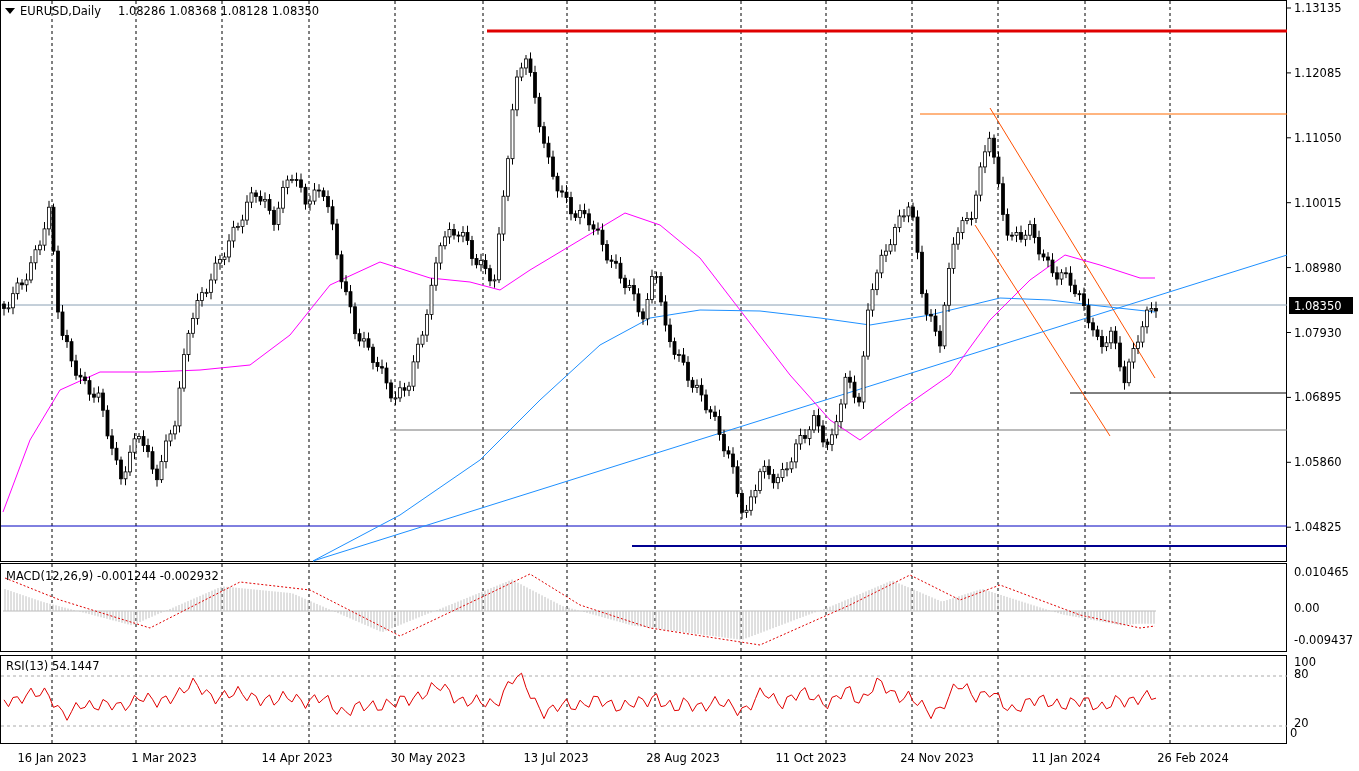 The image size is (1359, 771). What do you see at coordinates (683, 758) in the screenshot?
I see `date-axis-label: 28 Aug 2023` at bounding box center [683, 758].